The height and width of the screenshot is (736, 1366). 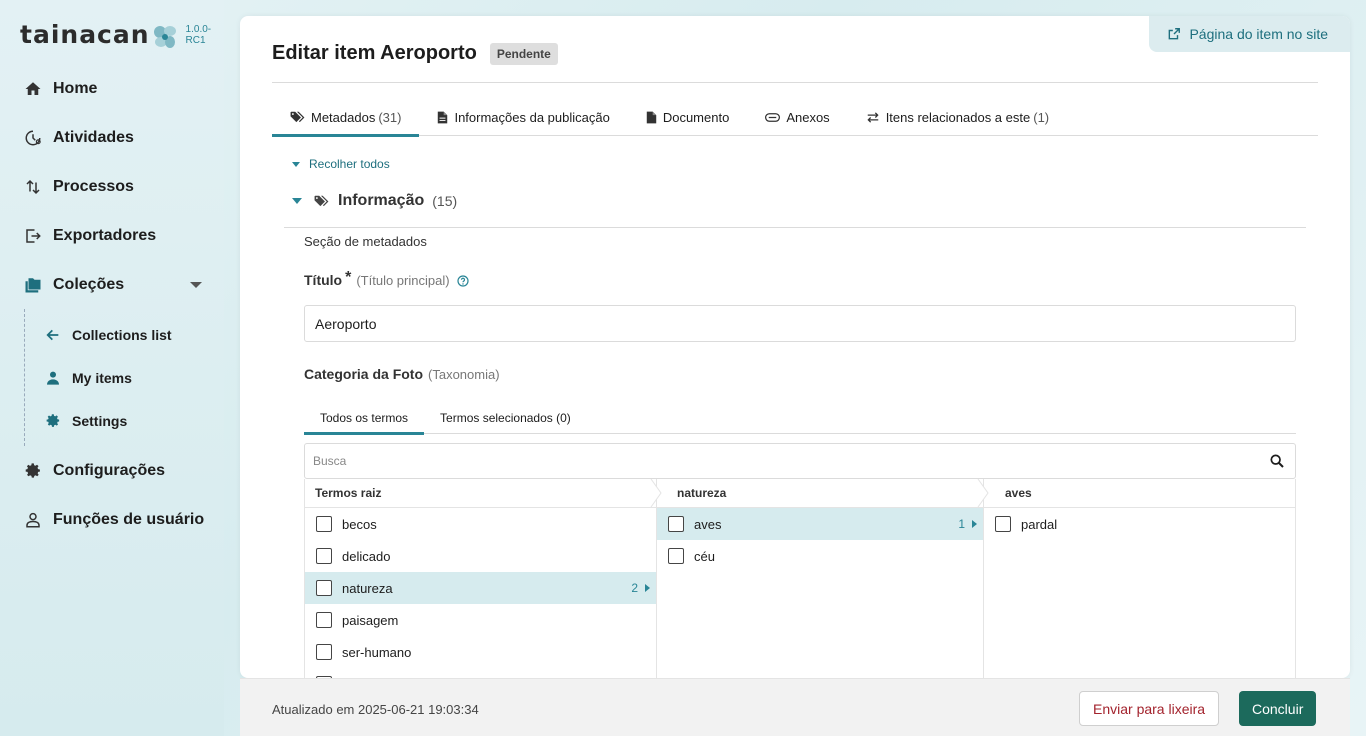 I want to click on search-input, so click(x=782, y=461).